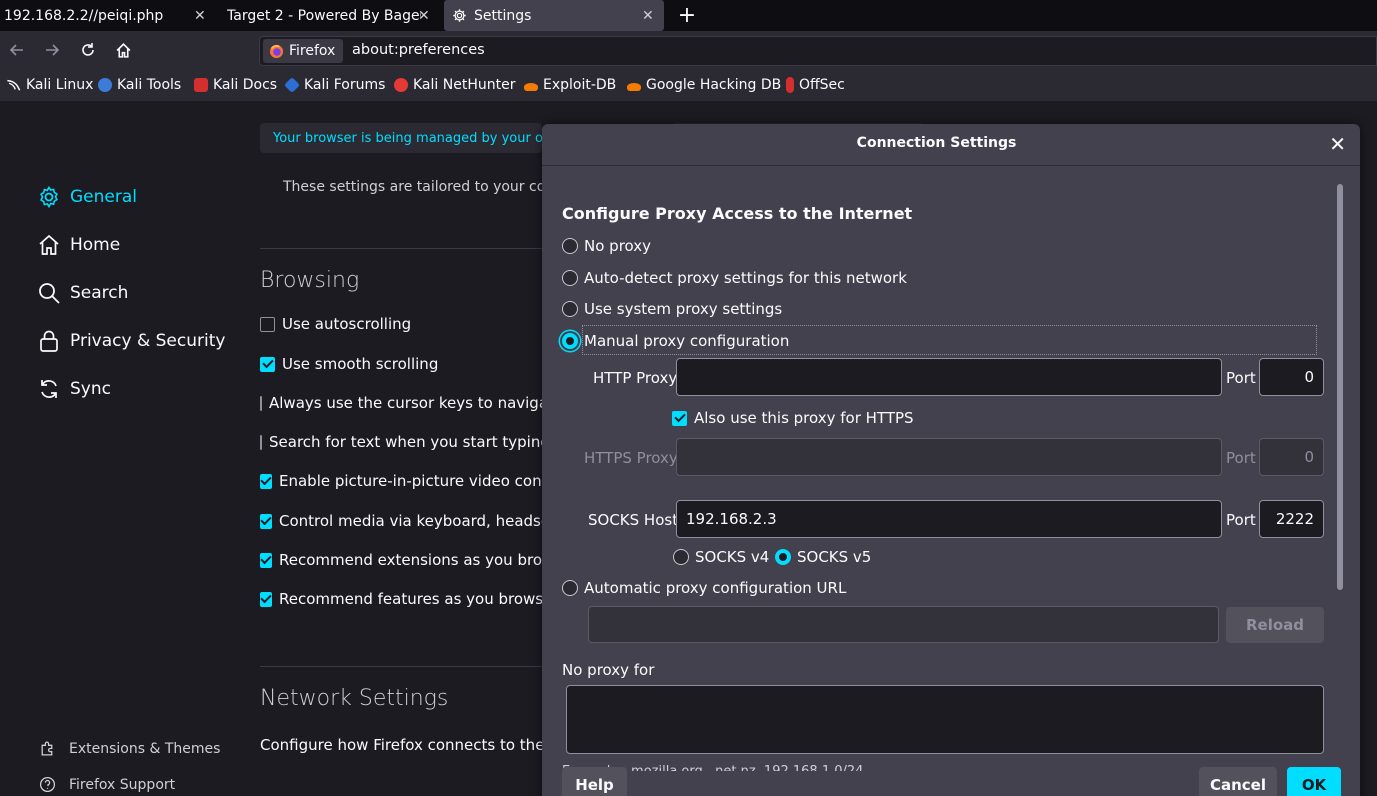  What do you see at coordinates (790, 85) in the screenshot?
I see `offsec-icon` at bounding box center [790, 85].